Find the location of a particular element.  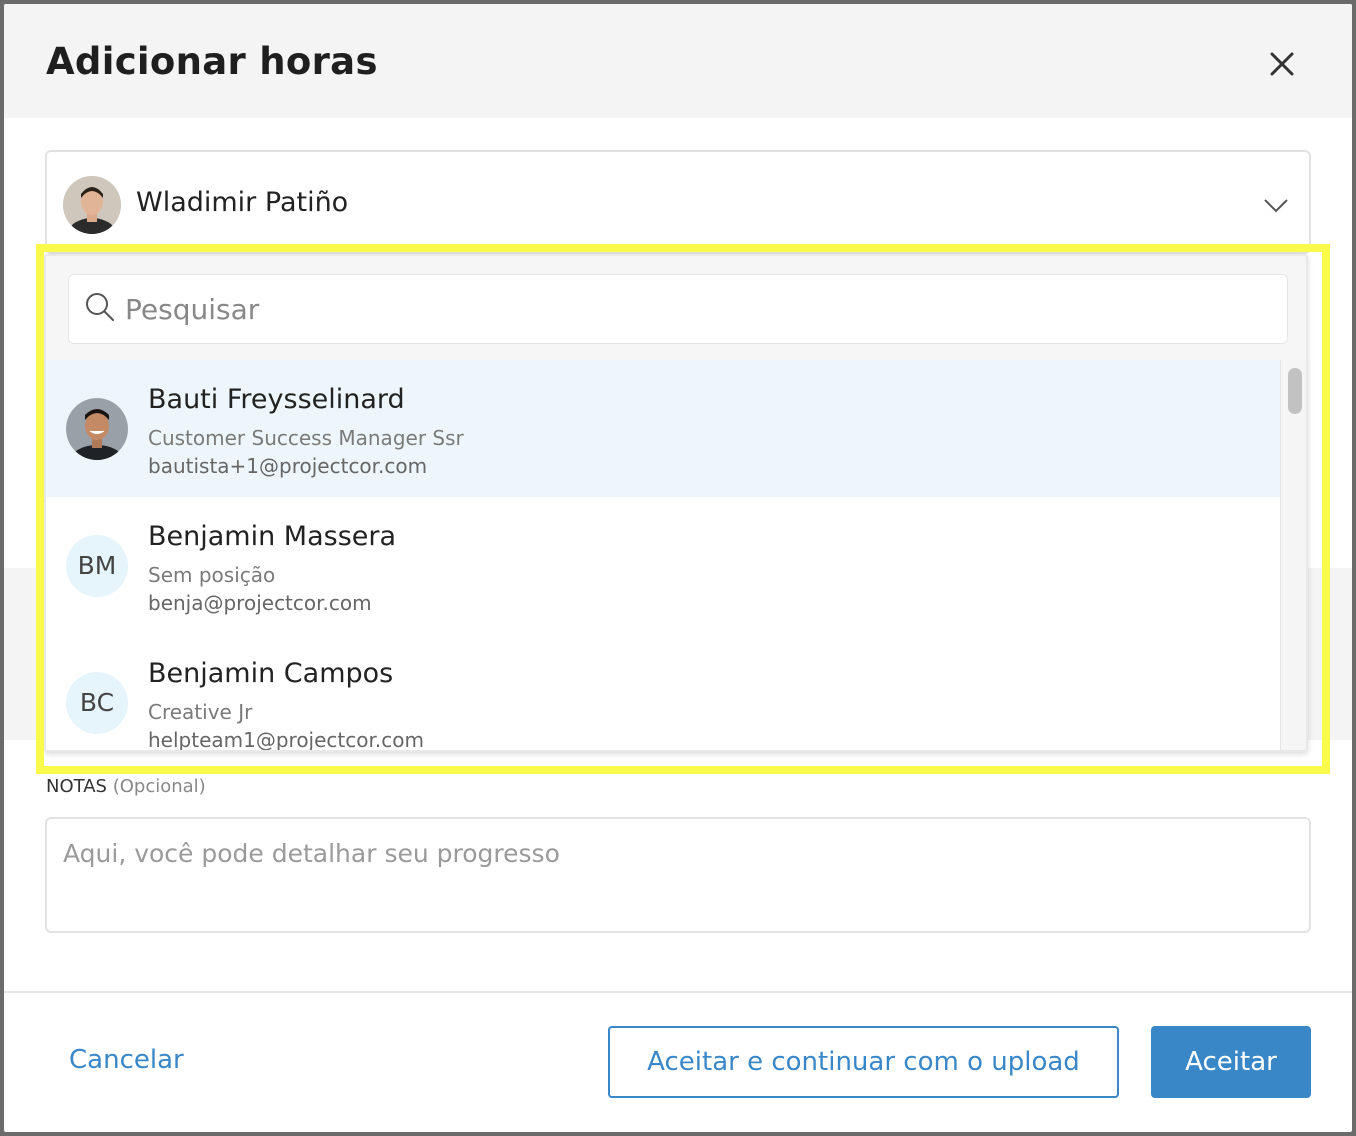

modal-title: Adicionar horas is located at coordinates (212, 61).